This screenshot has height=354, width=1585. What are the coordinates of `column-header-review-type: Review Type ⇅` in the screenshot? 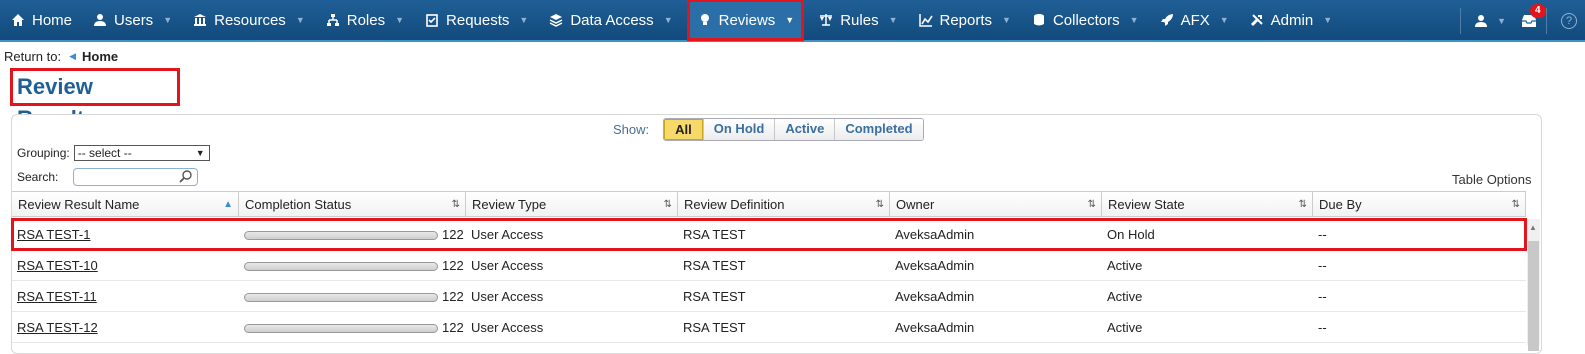 It's located at (572, 204).